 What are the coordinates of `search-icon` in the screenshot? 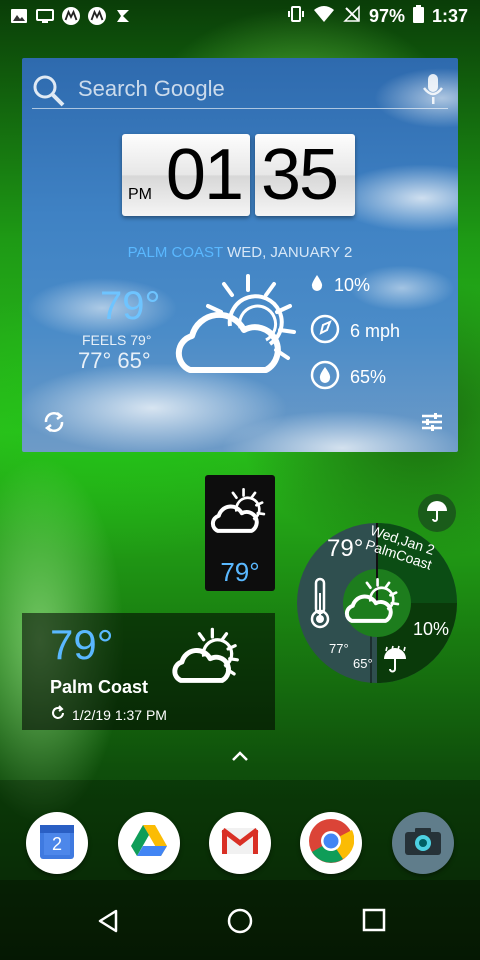 It's located at (49, 93).